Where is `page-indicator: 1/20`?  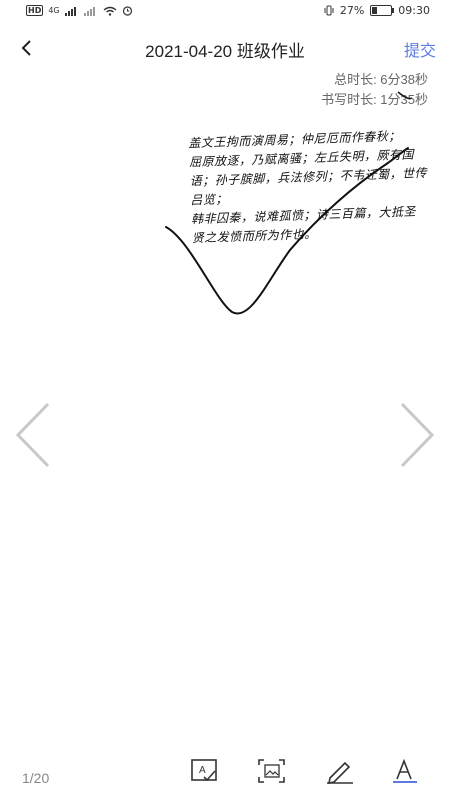 page-indicator: 1/20 is located at coordinates (36, 778).